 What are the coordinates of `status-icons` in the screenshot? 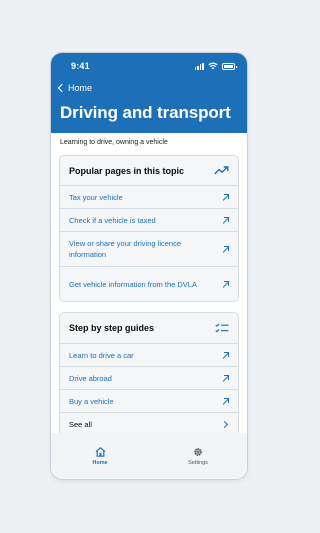 It's located at (215, 66).